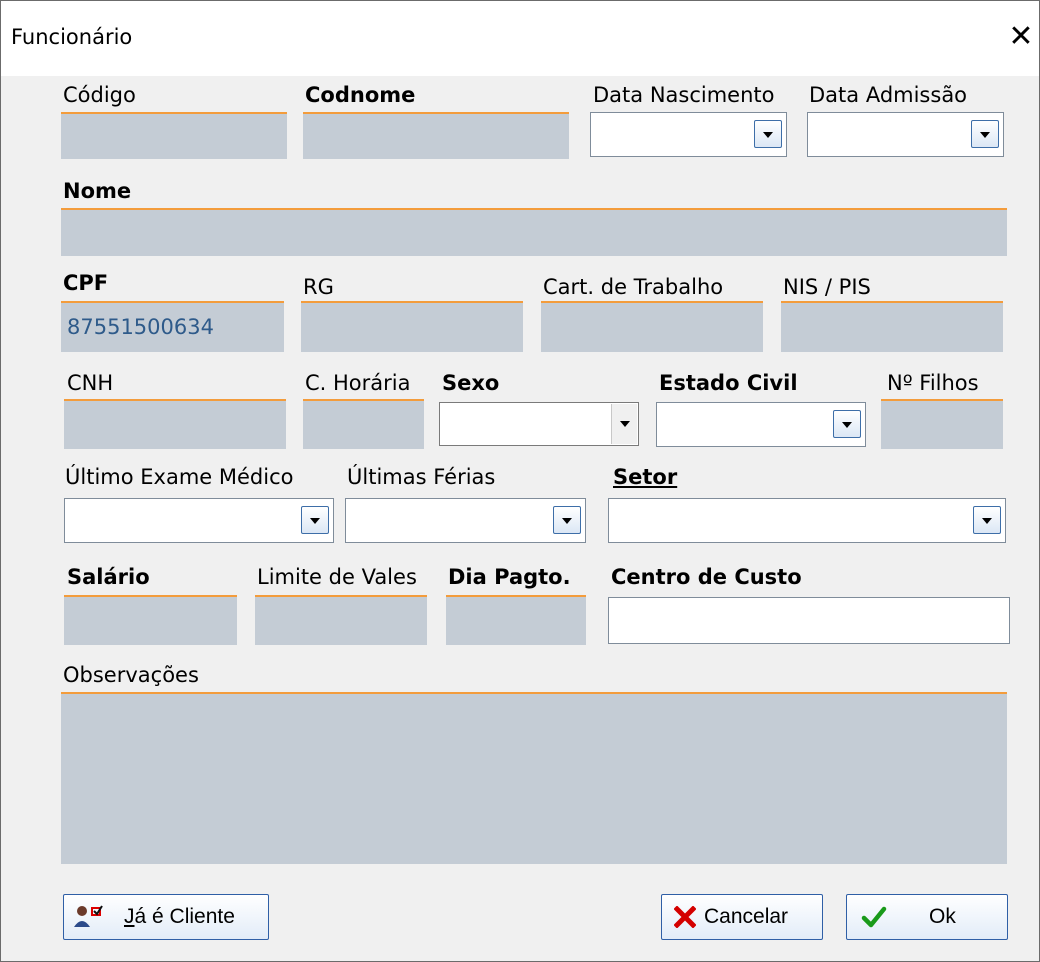 The image size is (1040, 962). What do you see at coordinates (88, 916) in the screenshot?
I see `user-check-icon` at bounding box center [88, 916].